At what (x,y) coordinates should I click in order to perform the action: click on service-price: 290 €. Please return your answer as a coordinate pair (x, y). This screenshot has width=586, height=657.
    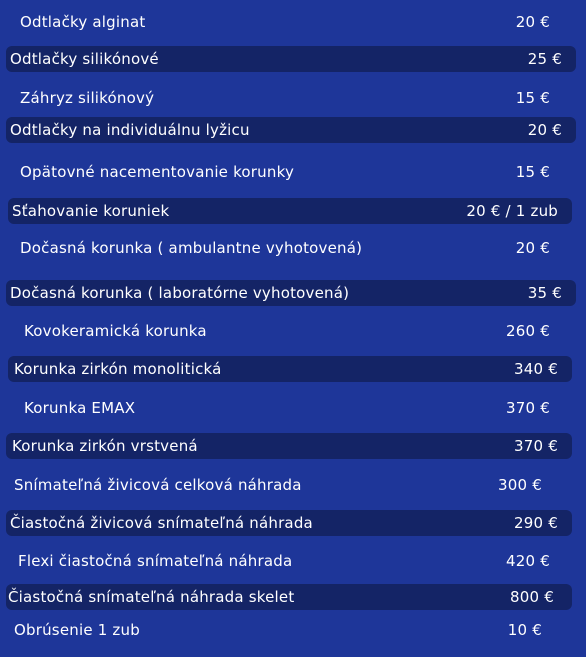
    Looking at the image, I should click on (536, 523).